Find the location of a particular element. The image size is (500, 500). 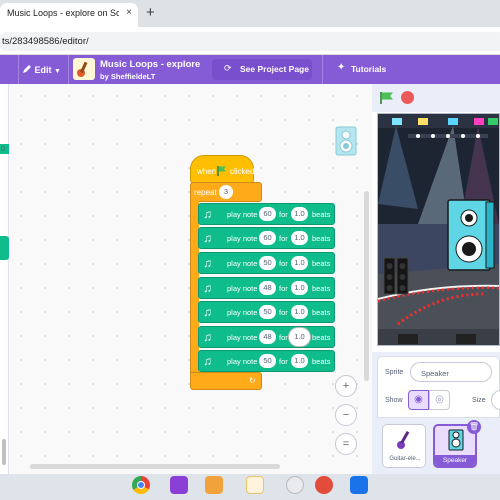

repeat-count-input: 3 is located at coordinates (226, 192).